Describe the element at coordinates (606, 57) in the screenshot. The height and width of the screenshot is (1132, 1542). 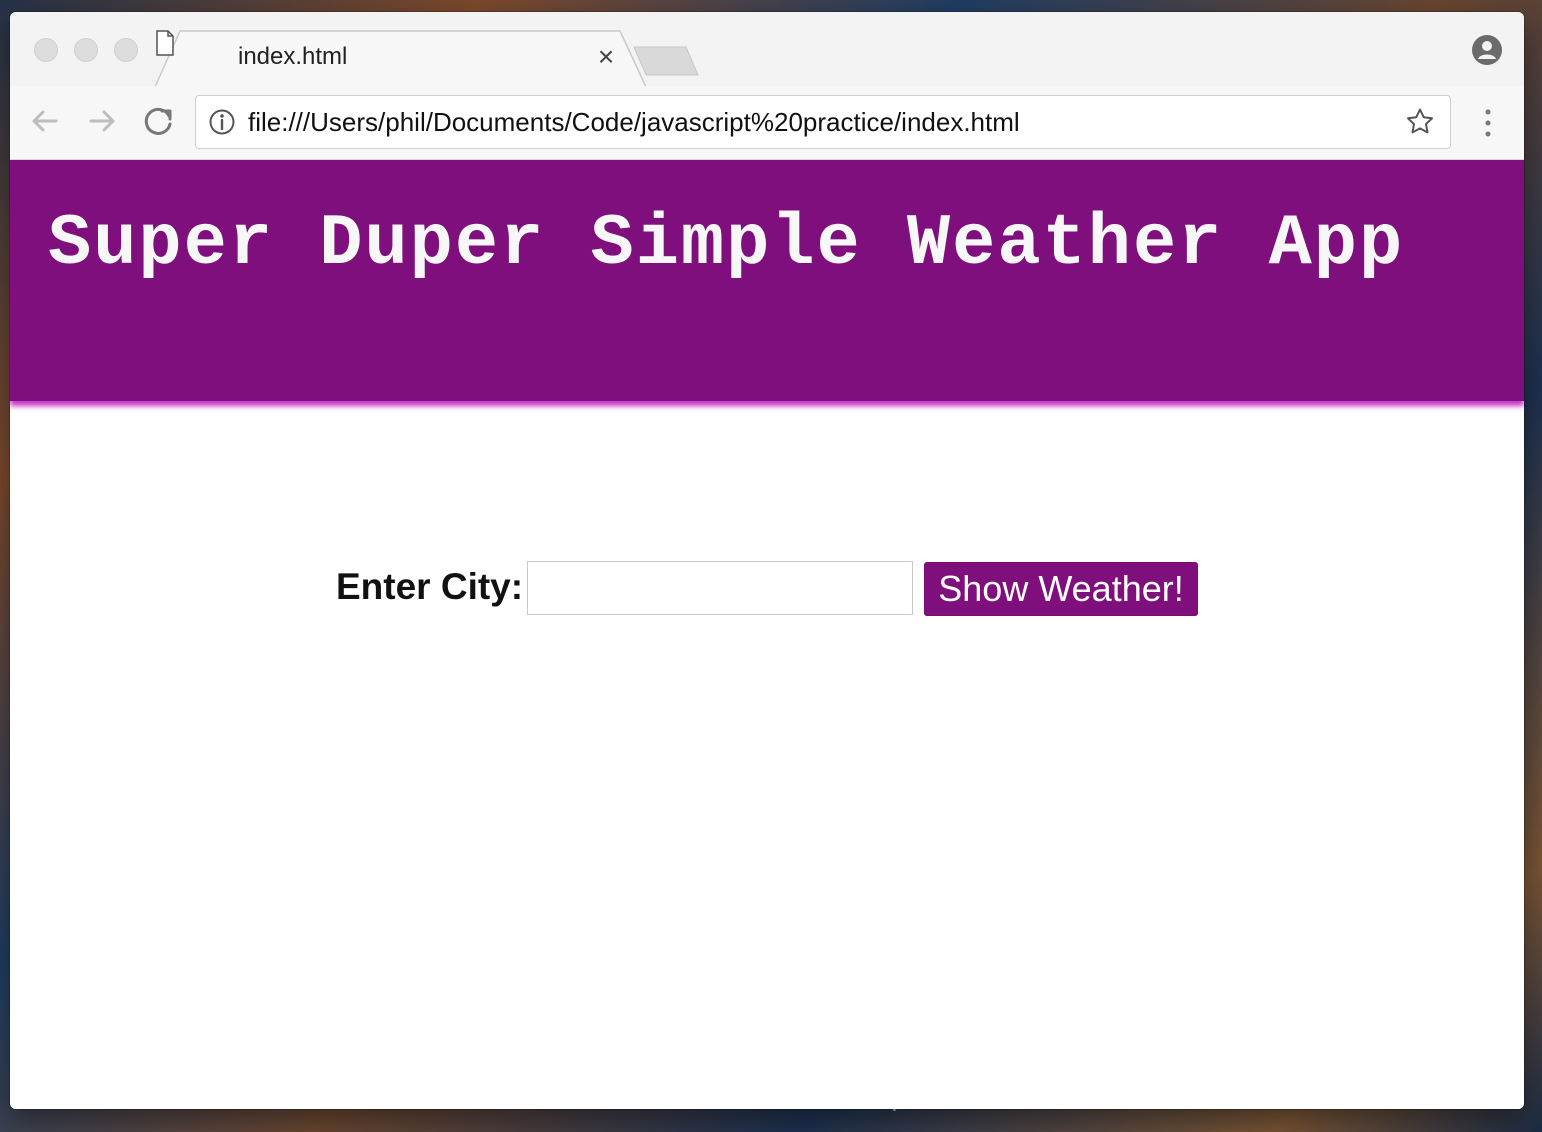
I see `close-tab-icon: ×` at that location.